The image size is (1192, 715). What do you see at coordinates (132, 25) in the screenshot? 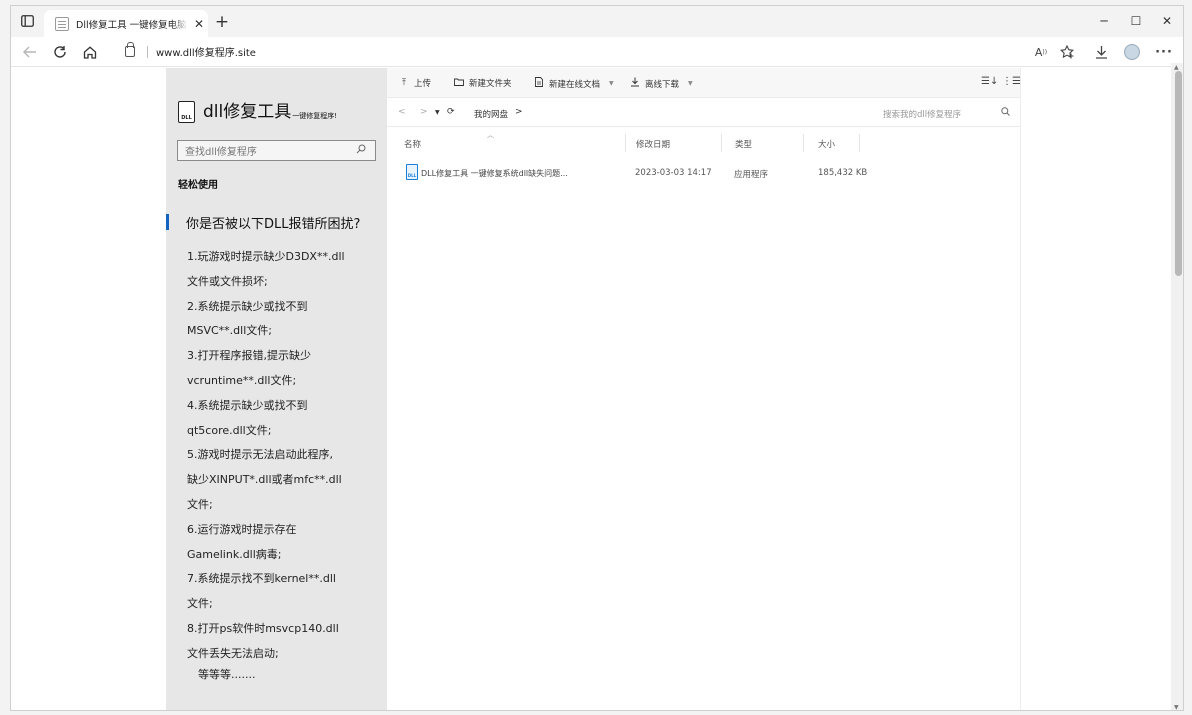
I see `tab-title: Dll修复工具 一键修复电脑丢失Dll` at bounding box center [132, 25].